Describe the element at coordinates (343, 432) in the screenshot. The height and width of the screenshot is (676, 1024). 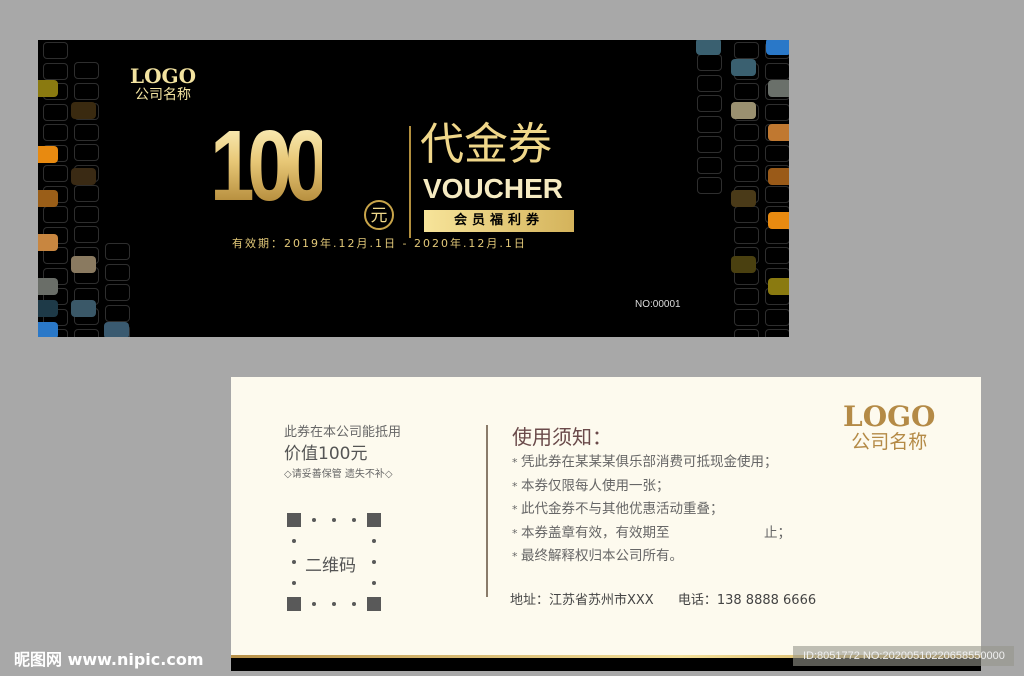
I see `use-text: 此券在本公司能抵用` at that location.